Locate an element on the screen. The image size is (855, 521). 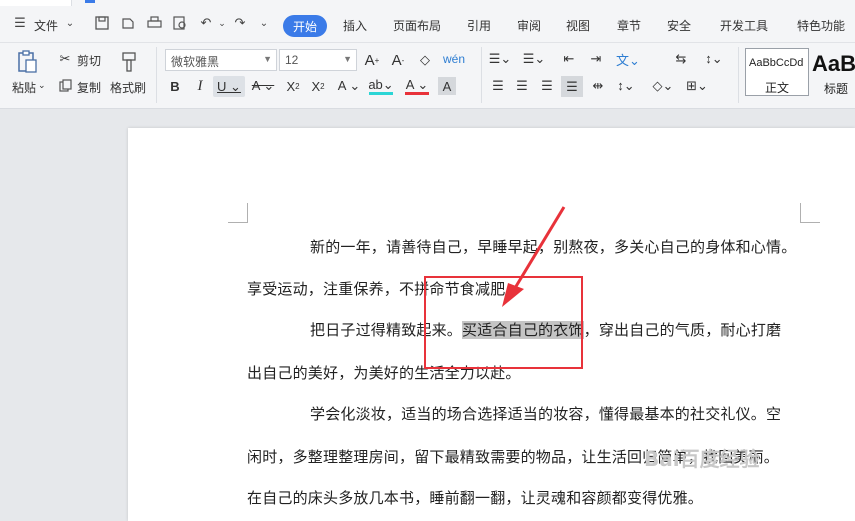
justify-icon: ☰ is located at coordinates (572, 86).